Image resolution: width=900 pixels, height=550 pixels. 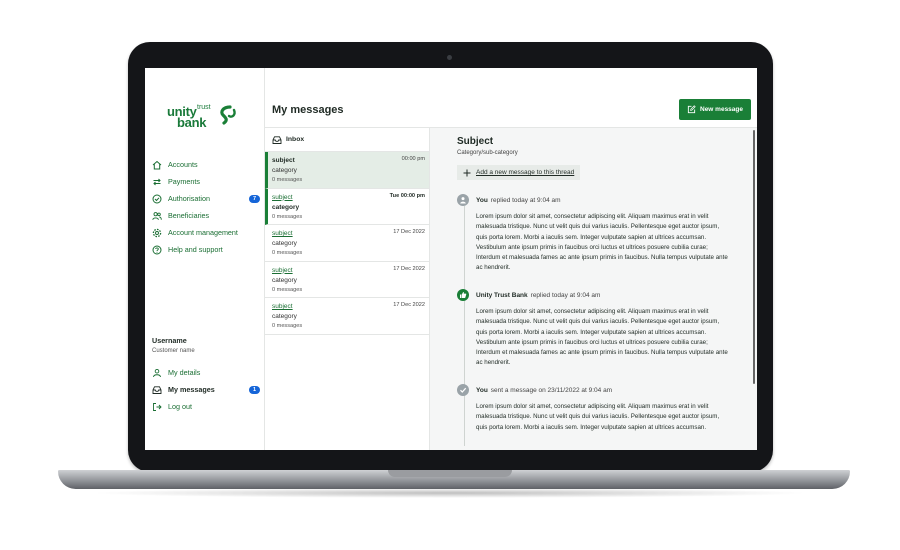 What do you see at coordinates (463, 200) in the screenshot?
I see `user-avatar-icon` at bounding box center [463, 200].